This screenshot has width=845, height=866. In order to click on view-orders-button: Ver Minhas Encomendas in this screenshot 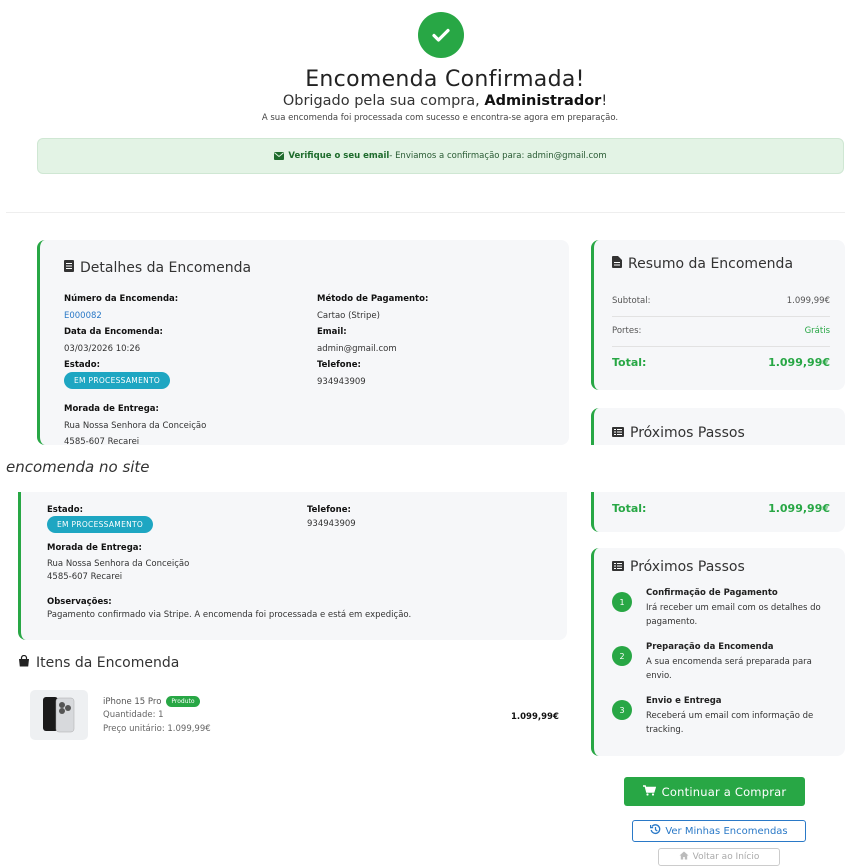, I will do `click(719, 831)`.